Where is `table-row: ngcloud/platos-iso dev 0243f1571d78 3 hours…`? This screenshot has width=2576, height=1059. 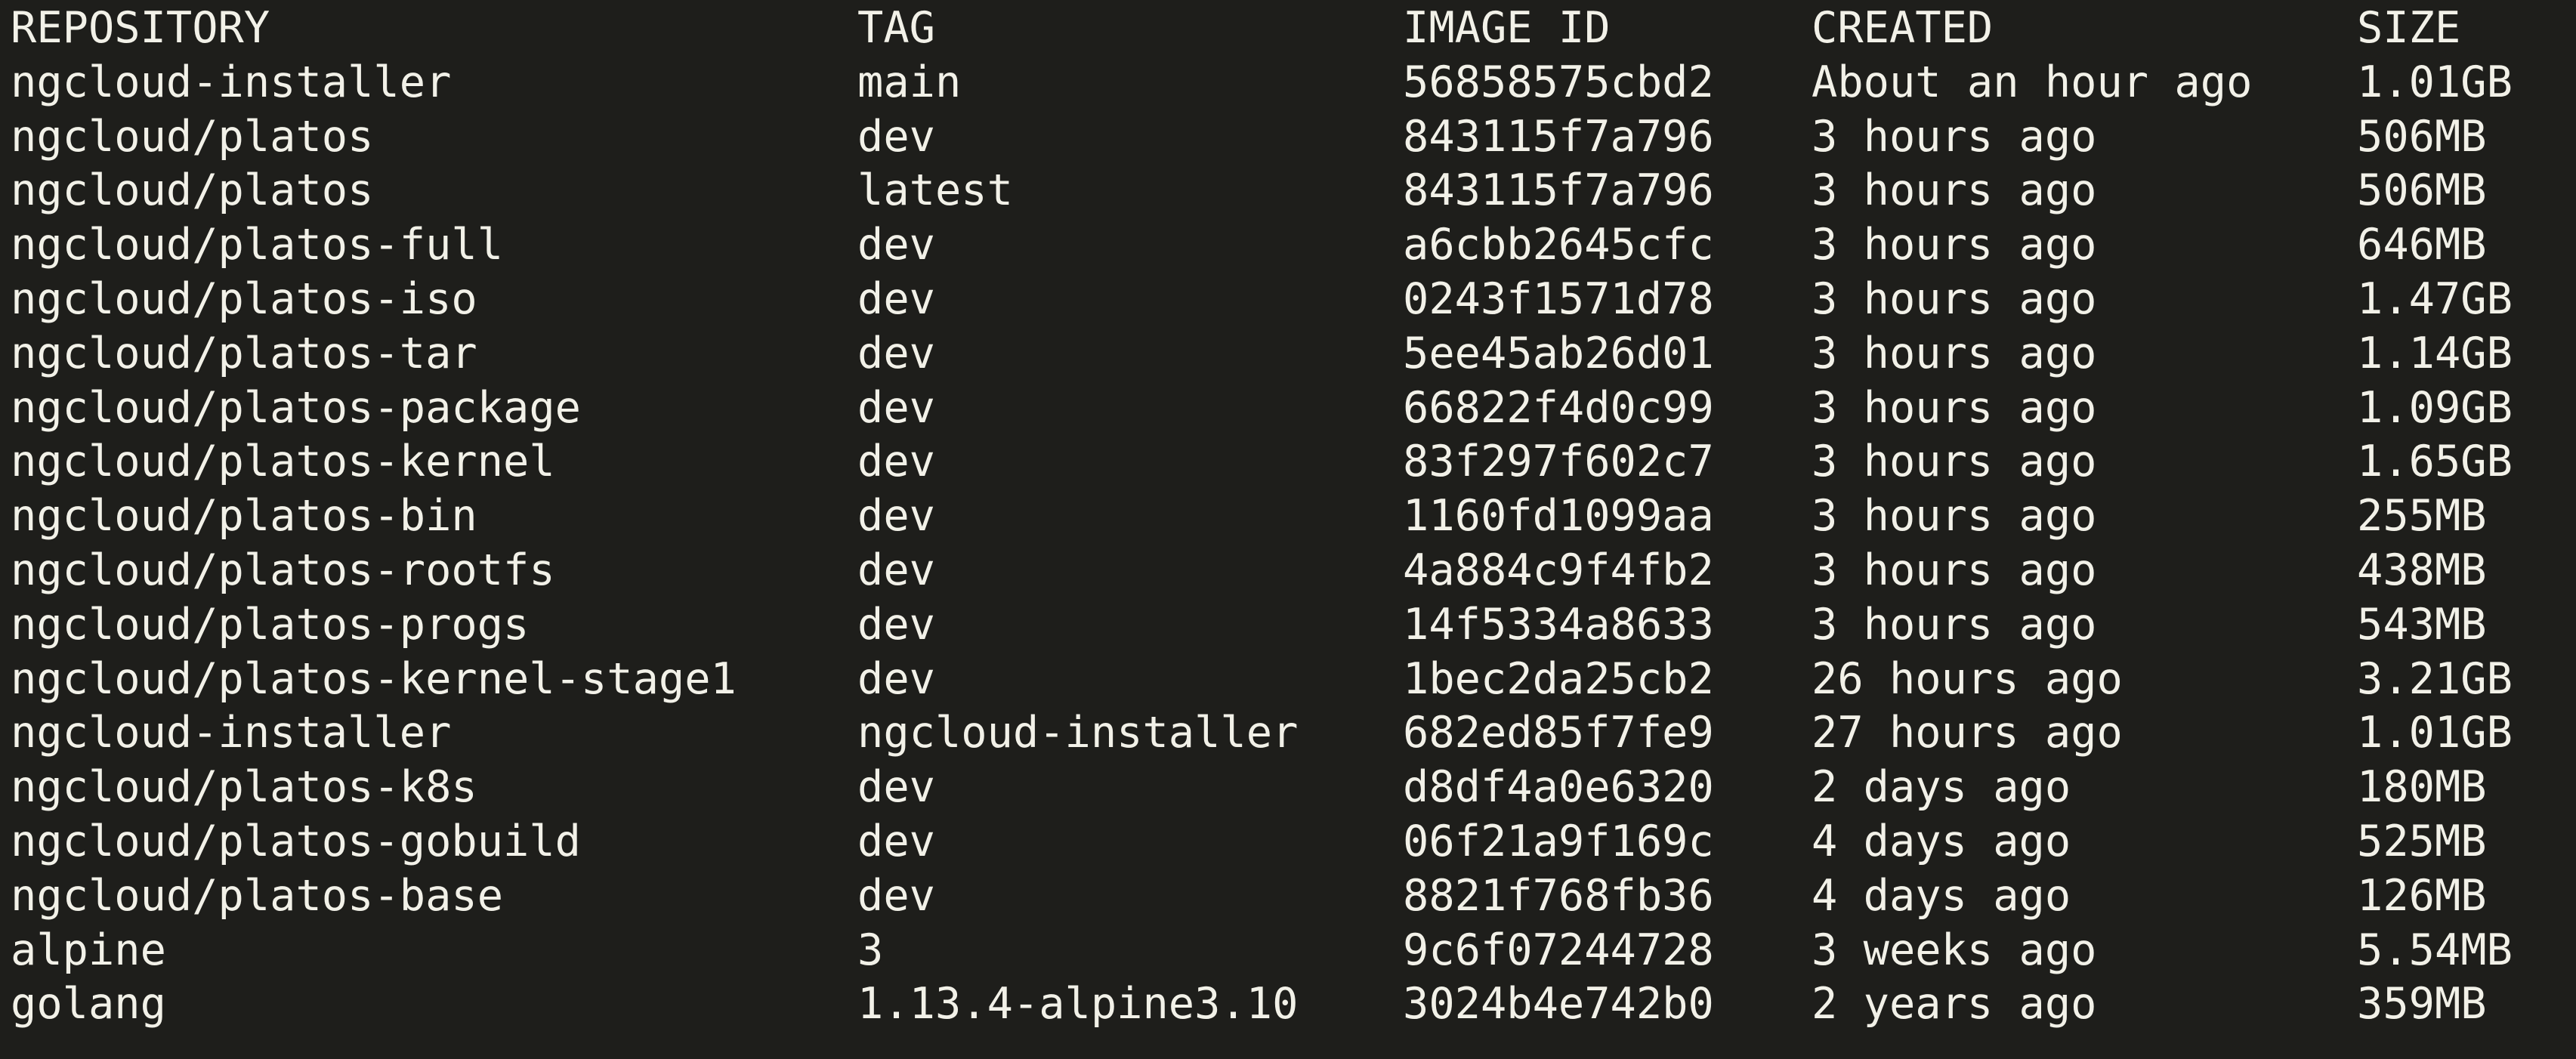
table-row: ngcloud/platos-iso dev 0243f1571d78 3 hours… is located at coordinates (1288, 300).